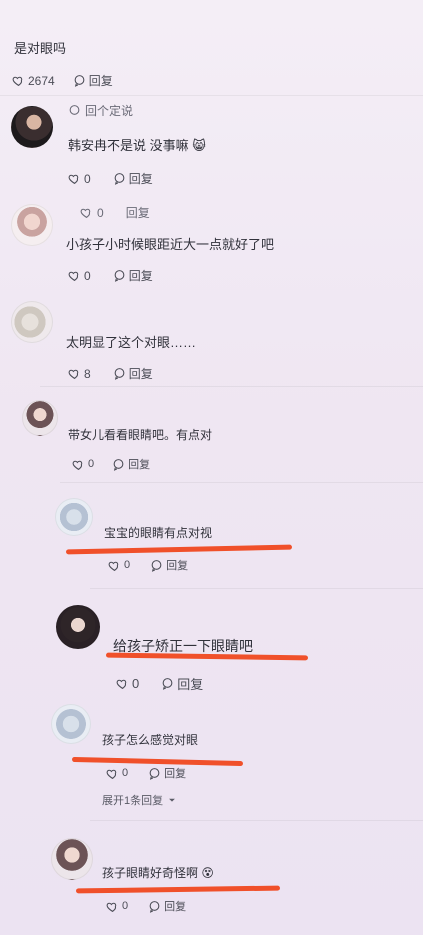 The width and height of the screenshot is (423, 935). What do you see at coordinates (133, 801) in the screenshot?
I see `expand-label: 展开1条回复` at bounding box center [133, 801].